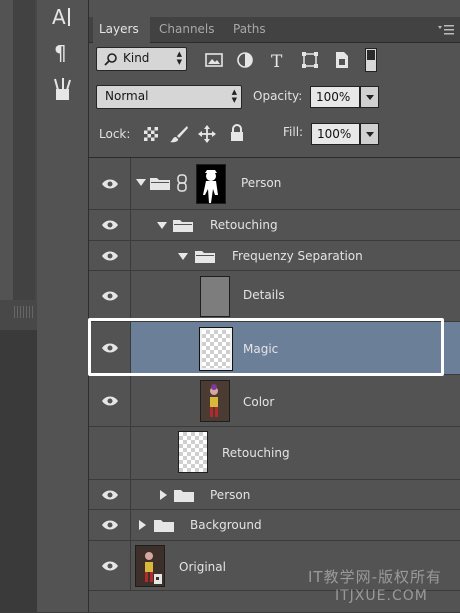  I want to click on filter-kind-label: Kind, so click(136, 58).